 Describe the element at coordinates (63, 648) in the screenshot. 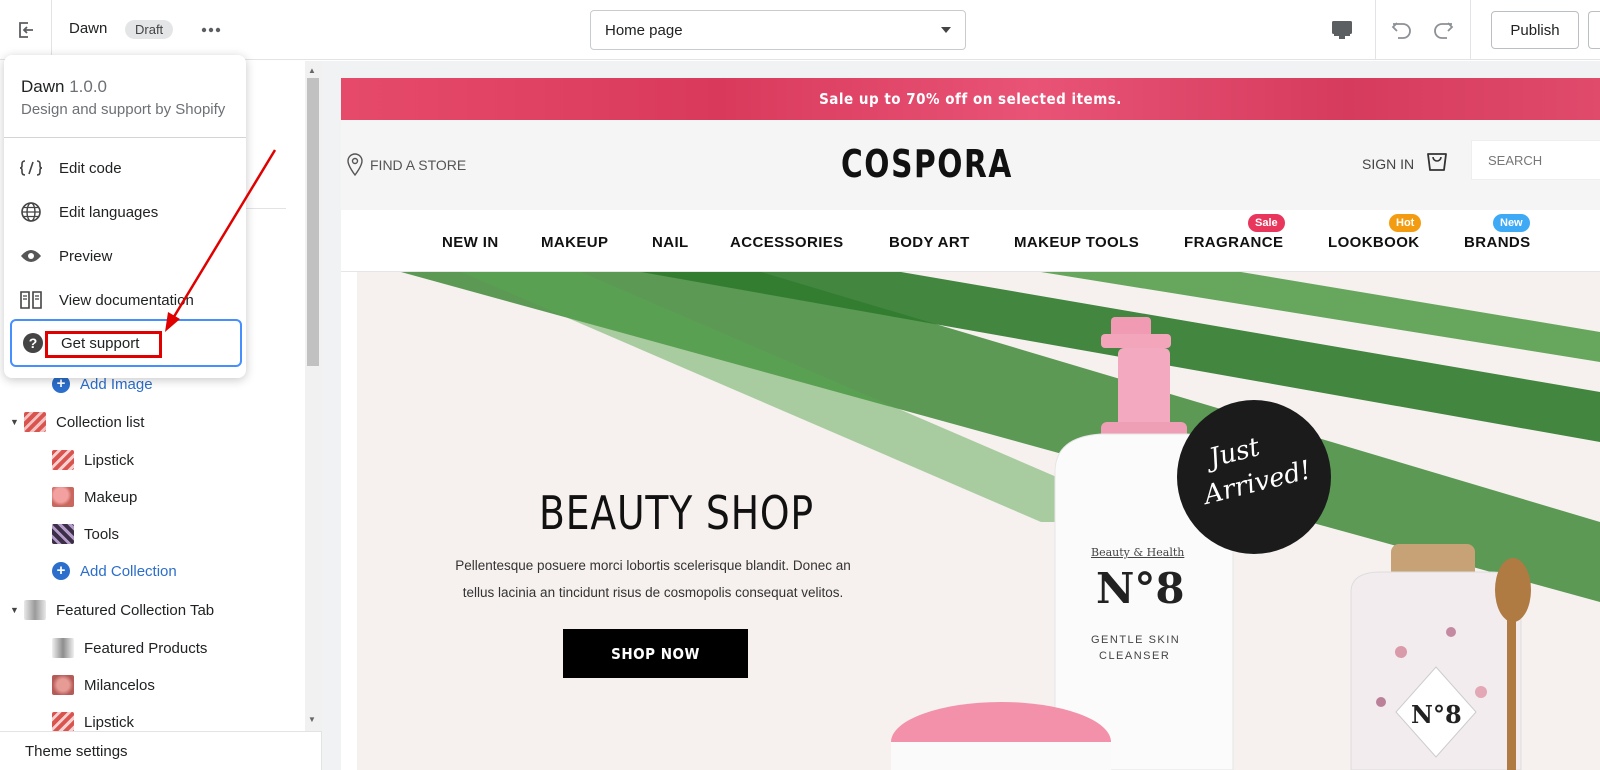

I see `featured-products-thumbnail` at that location.